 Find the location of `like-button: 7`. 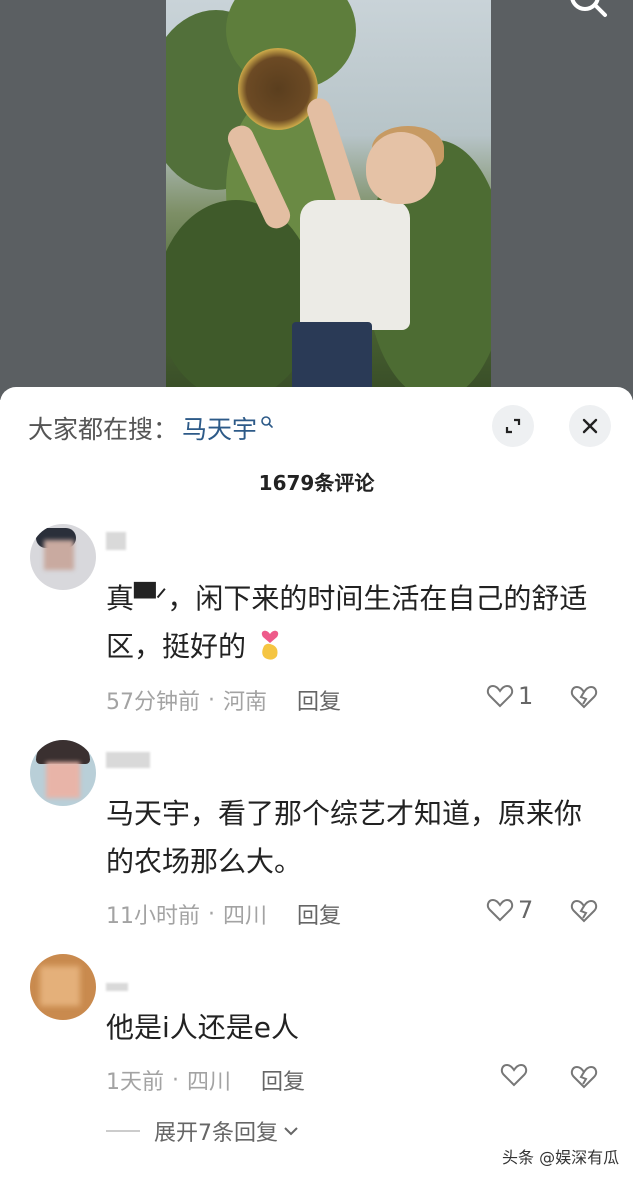

like-button: 7 is located at coordinates (509, 910).